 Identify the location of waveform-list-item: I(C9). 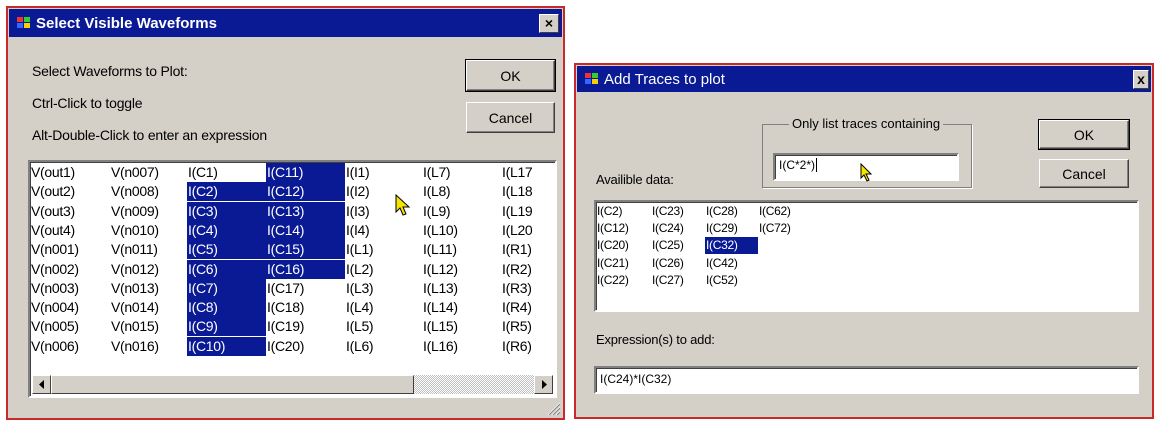
(226, 327).